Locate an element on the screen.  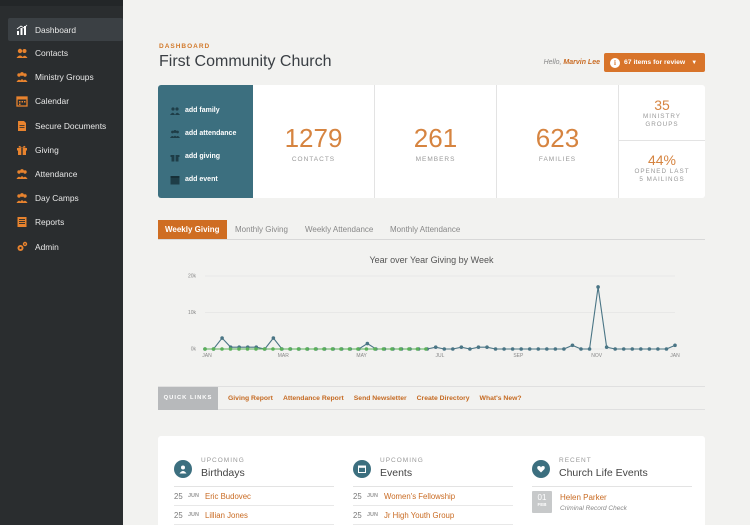
tab-monthly-attendance: Monthly Attendance is located at coordinates (425, 229).